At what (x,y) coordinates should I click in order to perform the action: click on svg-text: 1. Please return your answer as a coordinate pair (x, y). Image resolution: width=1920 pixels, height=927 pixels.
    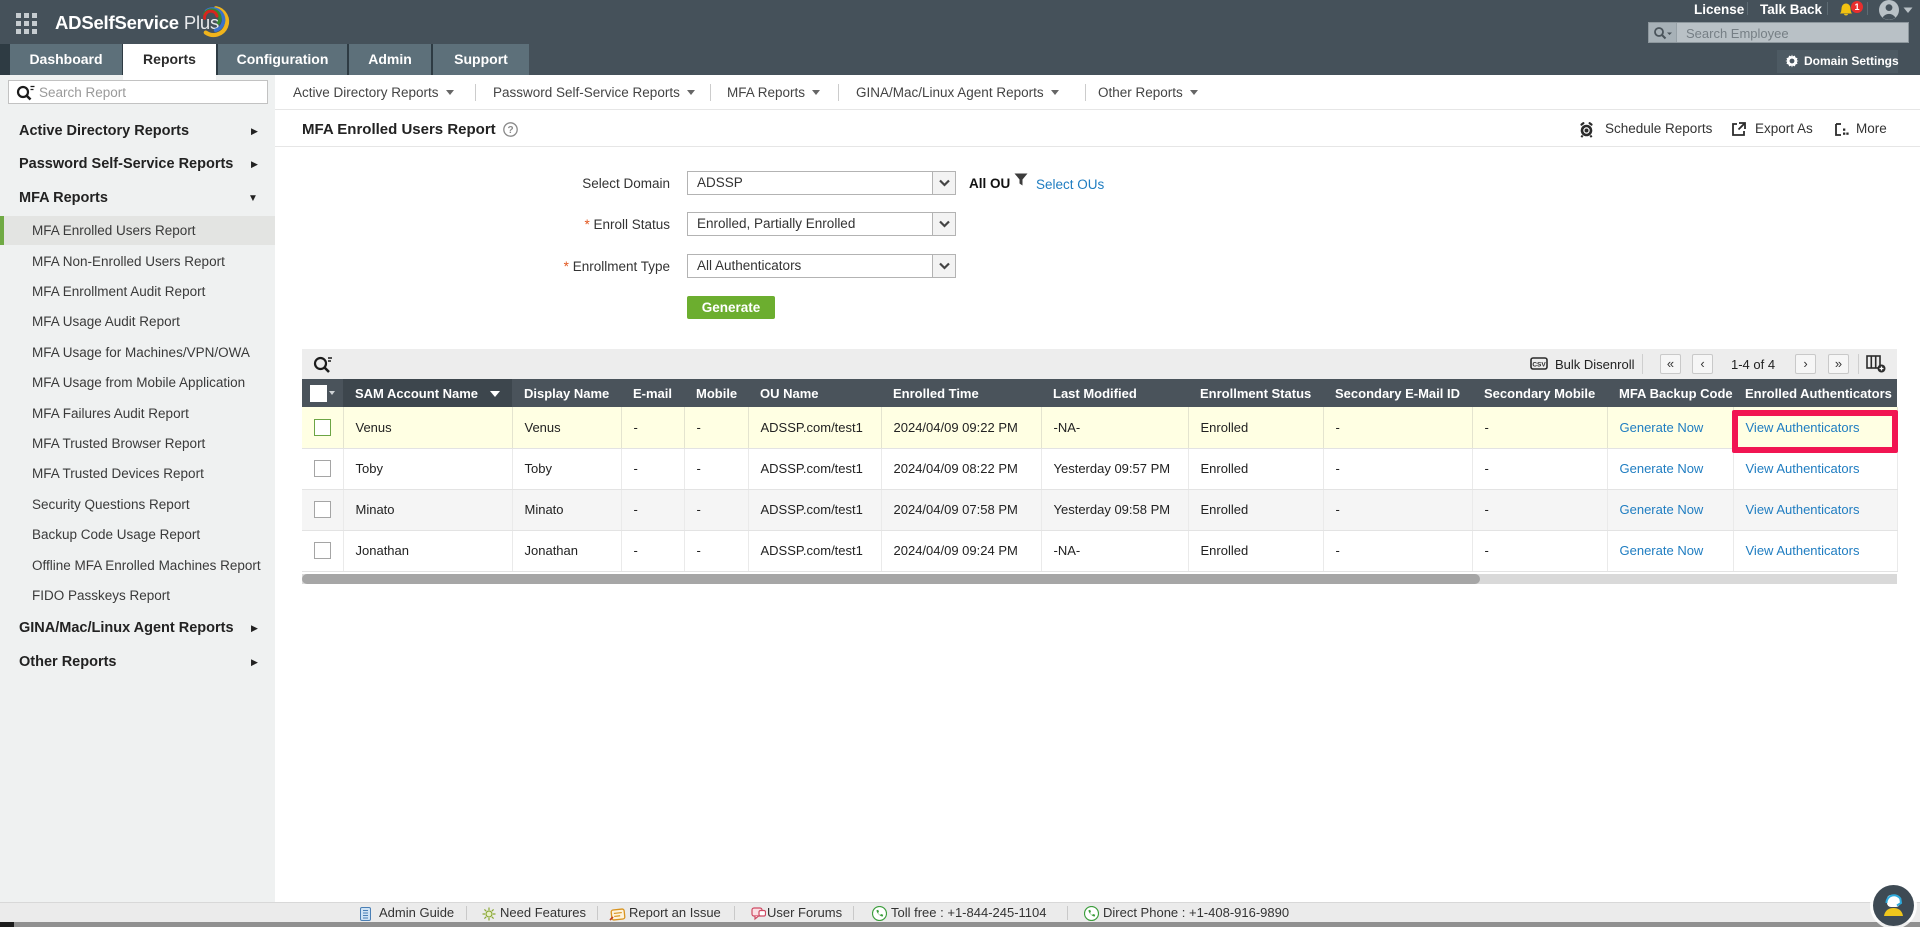
    Looking at the image, I should click on (1856, 7).